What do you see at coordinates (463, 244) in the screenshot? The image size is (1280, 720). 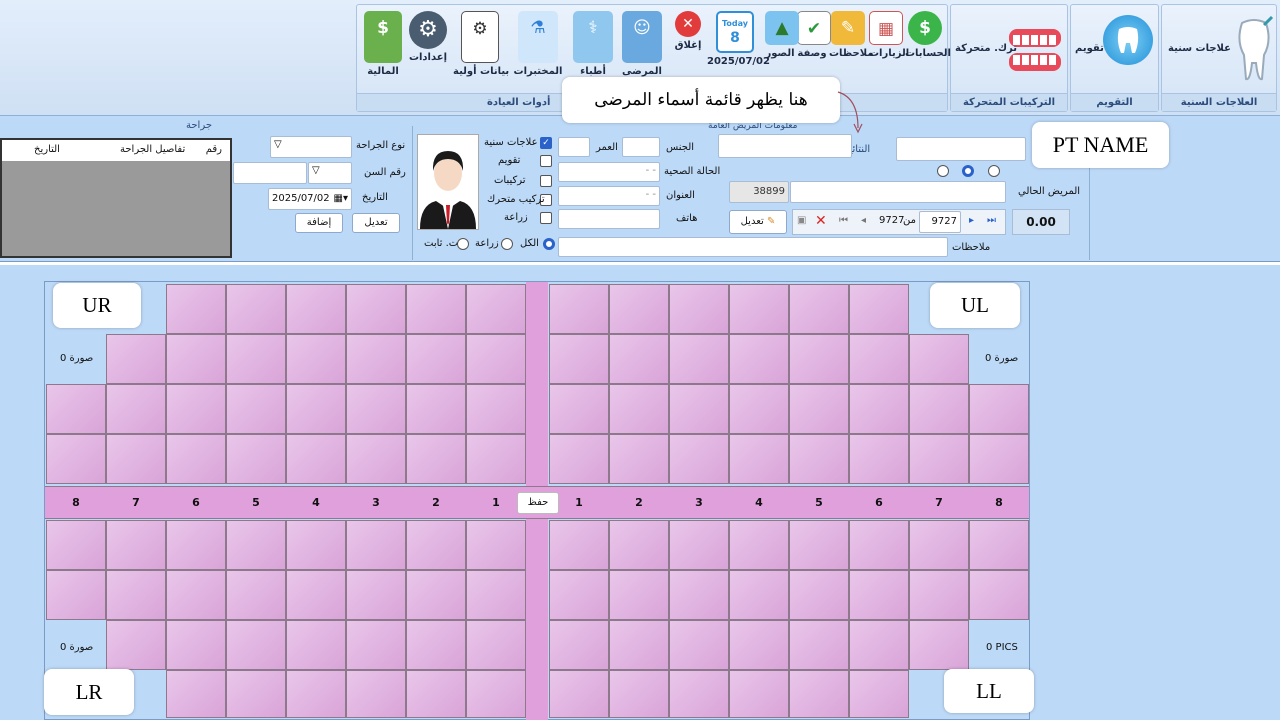 I see `filter-fixed-radio` at bounding box center [463, 244].